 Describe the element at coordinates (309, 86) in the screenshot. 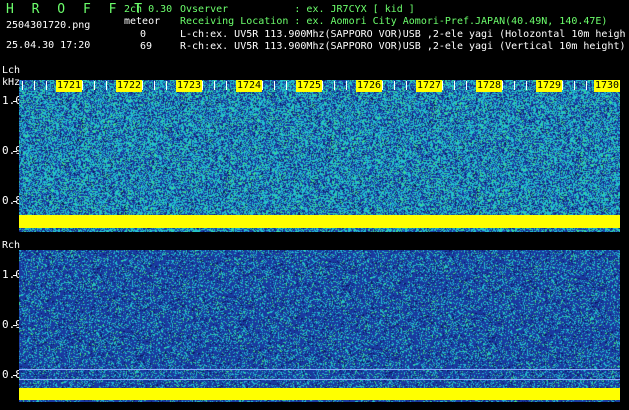

I see `time-label: 1725` at that location.